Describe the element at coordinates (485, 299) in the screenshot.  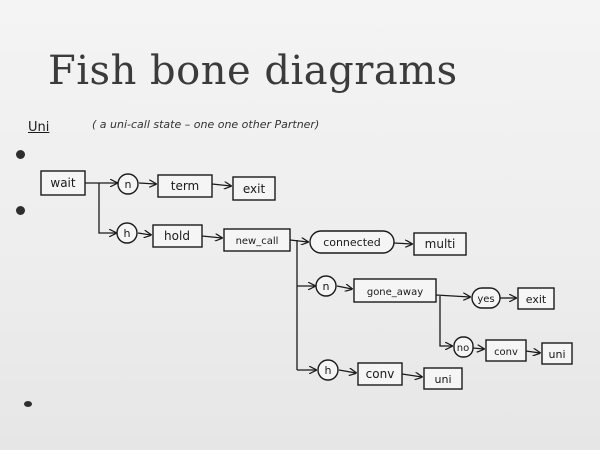
I see `node-yes-label: yes` at that location.